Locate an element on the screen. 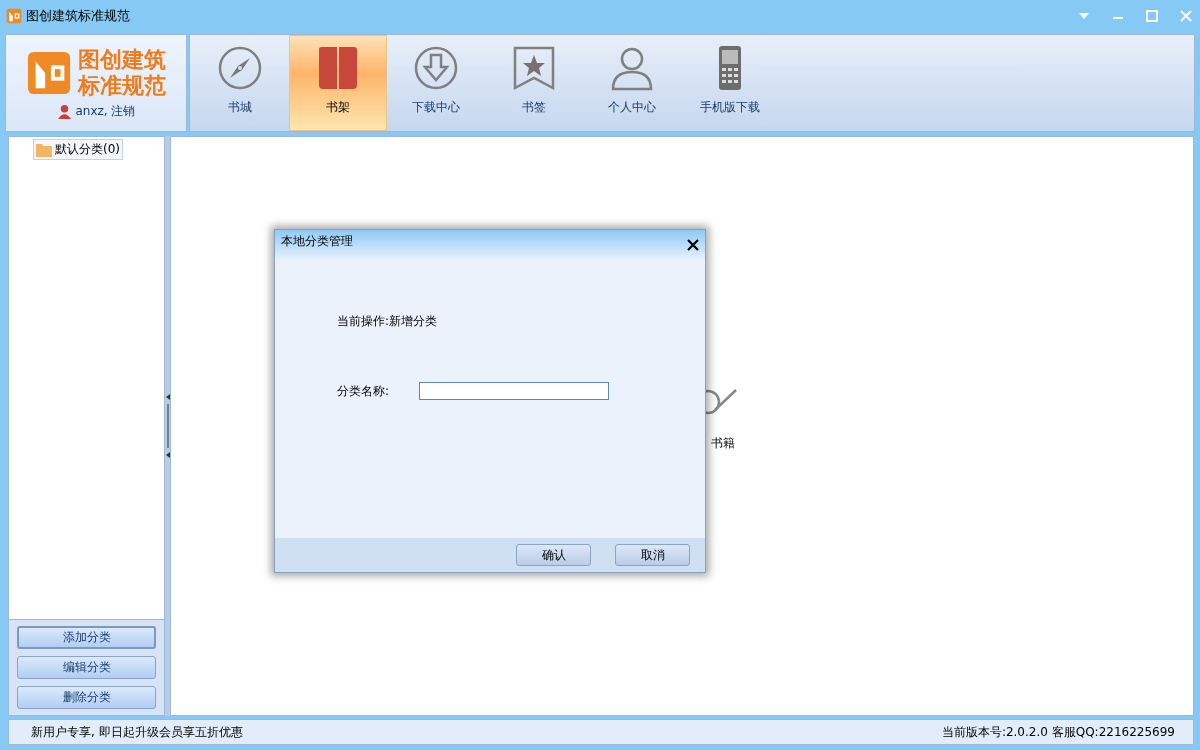 The image size is (1200, 750). tab: 书城 is located at coordinates (240, 83).